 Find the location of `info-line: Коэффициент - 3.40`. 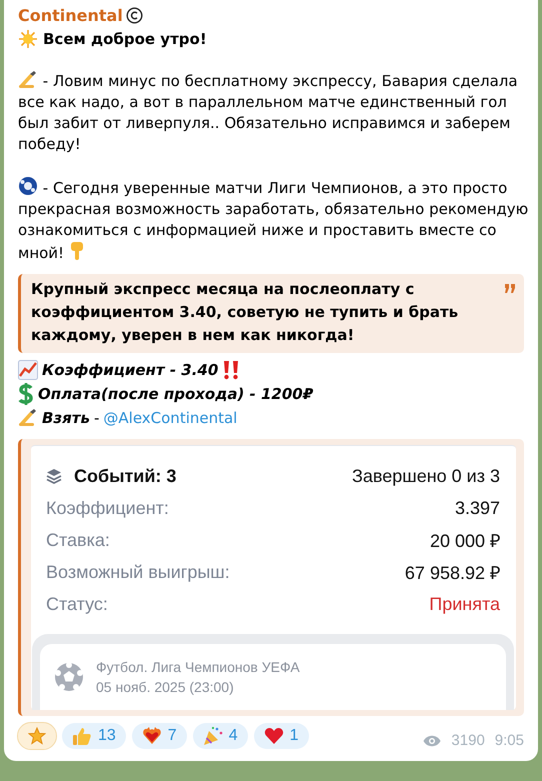

info-line: Коэффициент - 3.40 is located at coordinates (130, 370).